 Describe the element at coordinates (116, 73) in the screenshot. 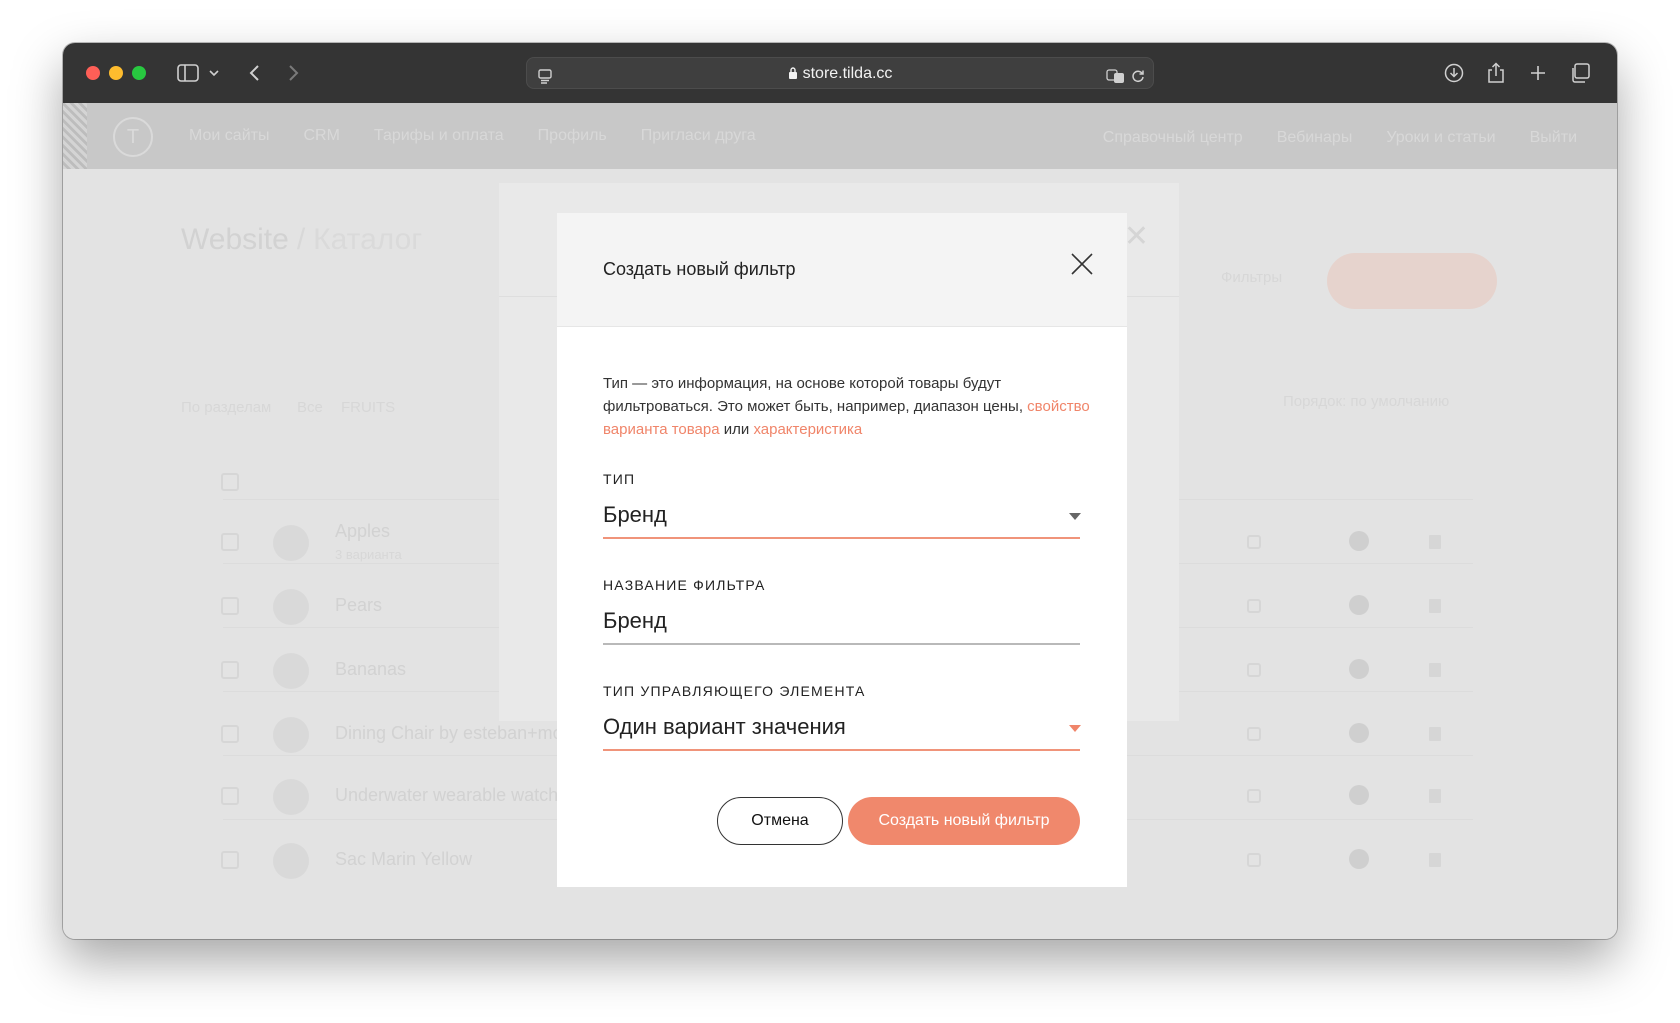

I see `minimize-window-button` at that location.